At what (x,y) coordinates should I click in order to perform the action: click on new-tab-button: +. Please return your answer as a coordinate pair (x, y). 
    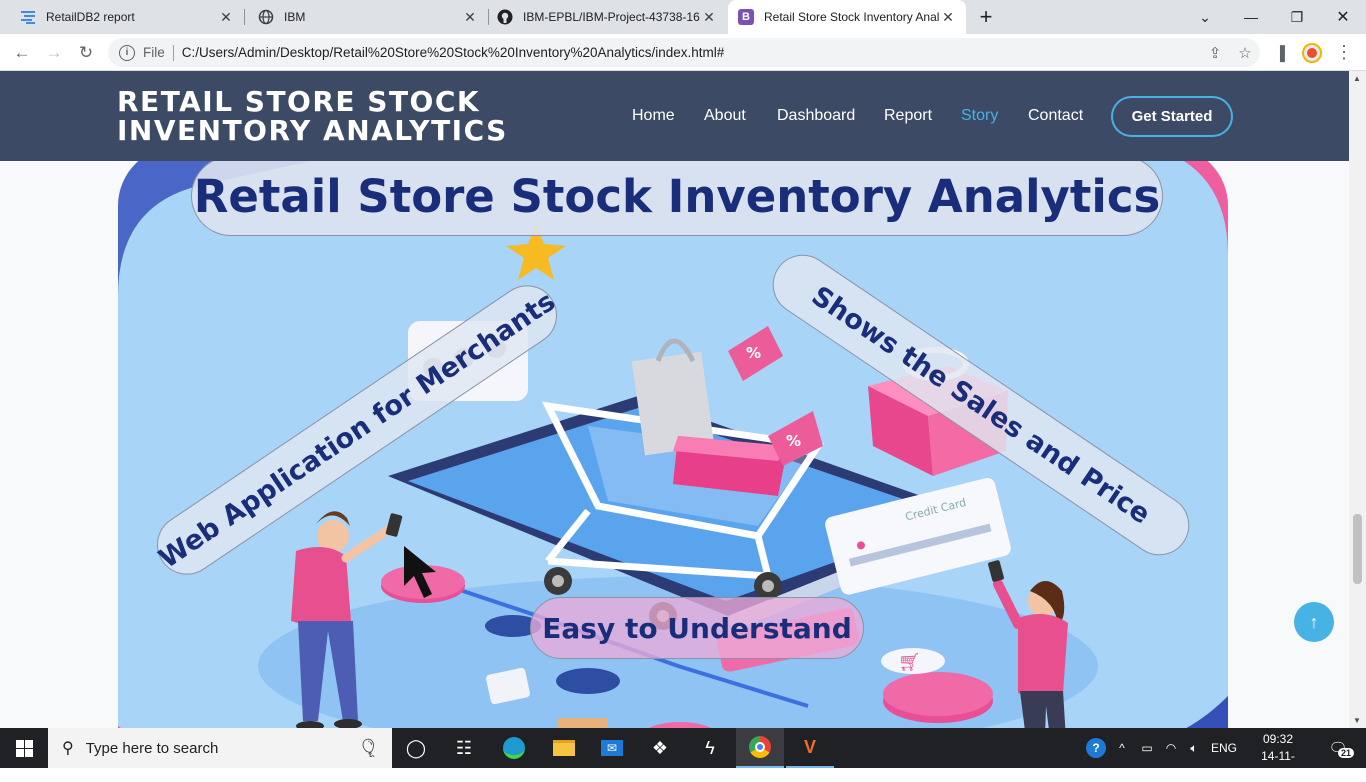
    Looking at the image, I should click on (986, 17).